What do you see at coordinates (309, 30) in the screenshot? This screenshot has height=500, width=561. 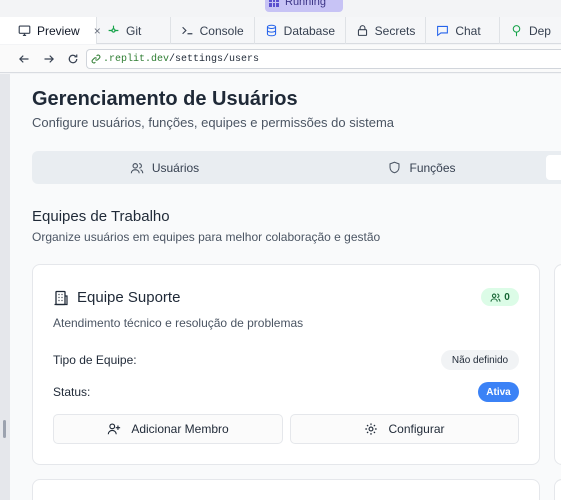 I see `tab-label: Database` at bounding box center [309, 30].